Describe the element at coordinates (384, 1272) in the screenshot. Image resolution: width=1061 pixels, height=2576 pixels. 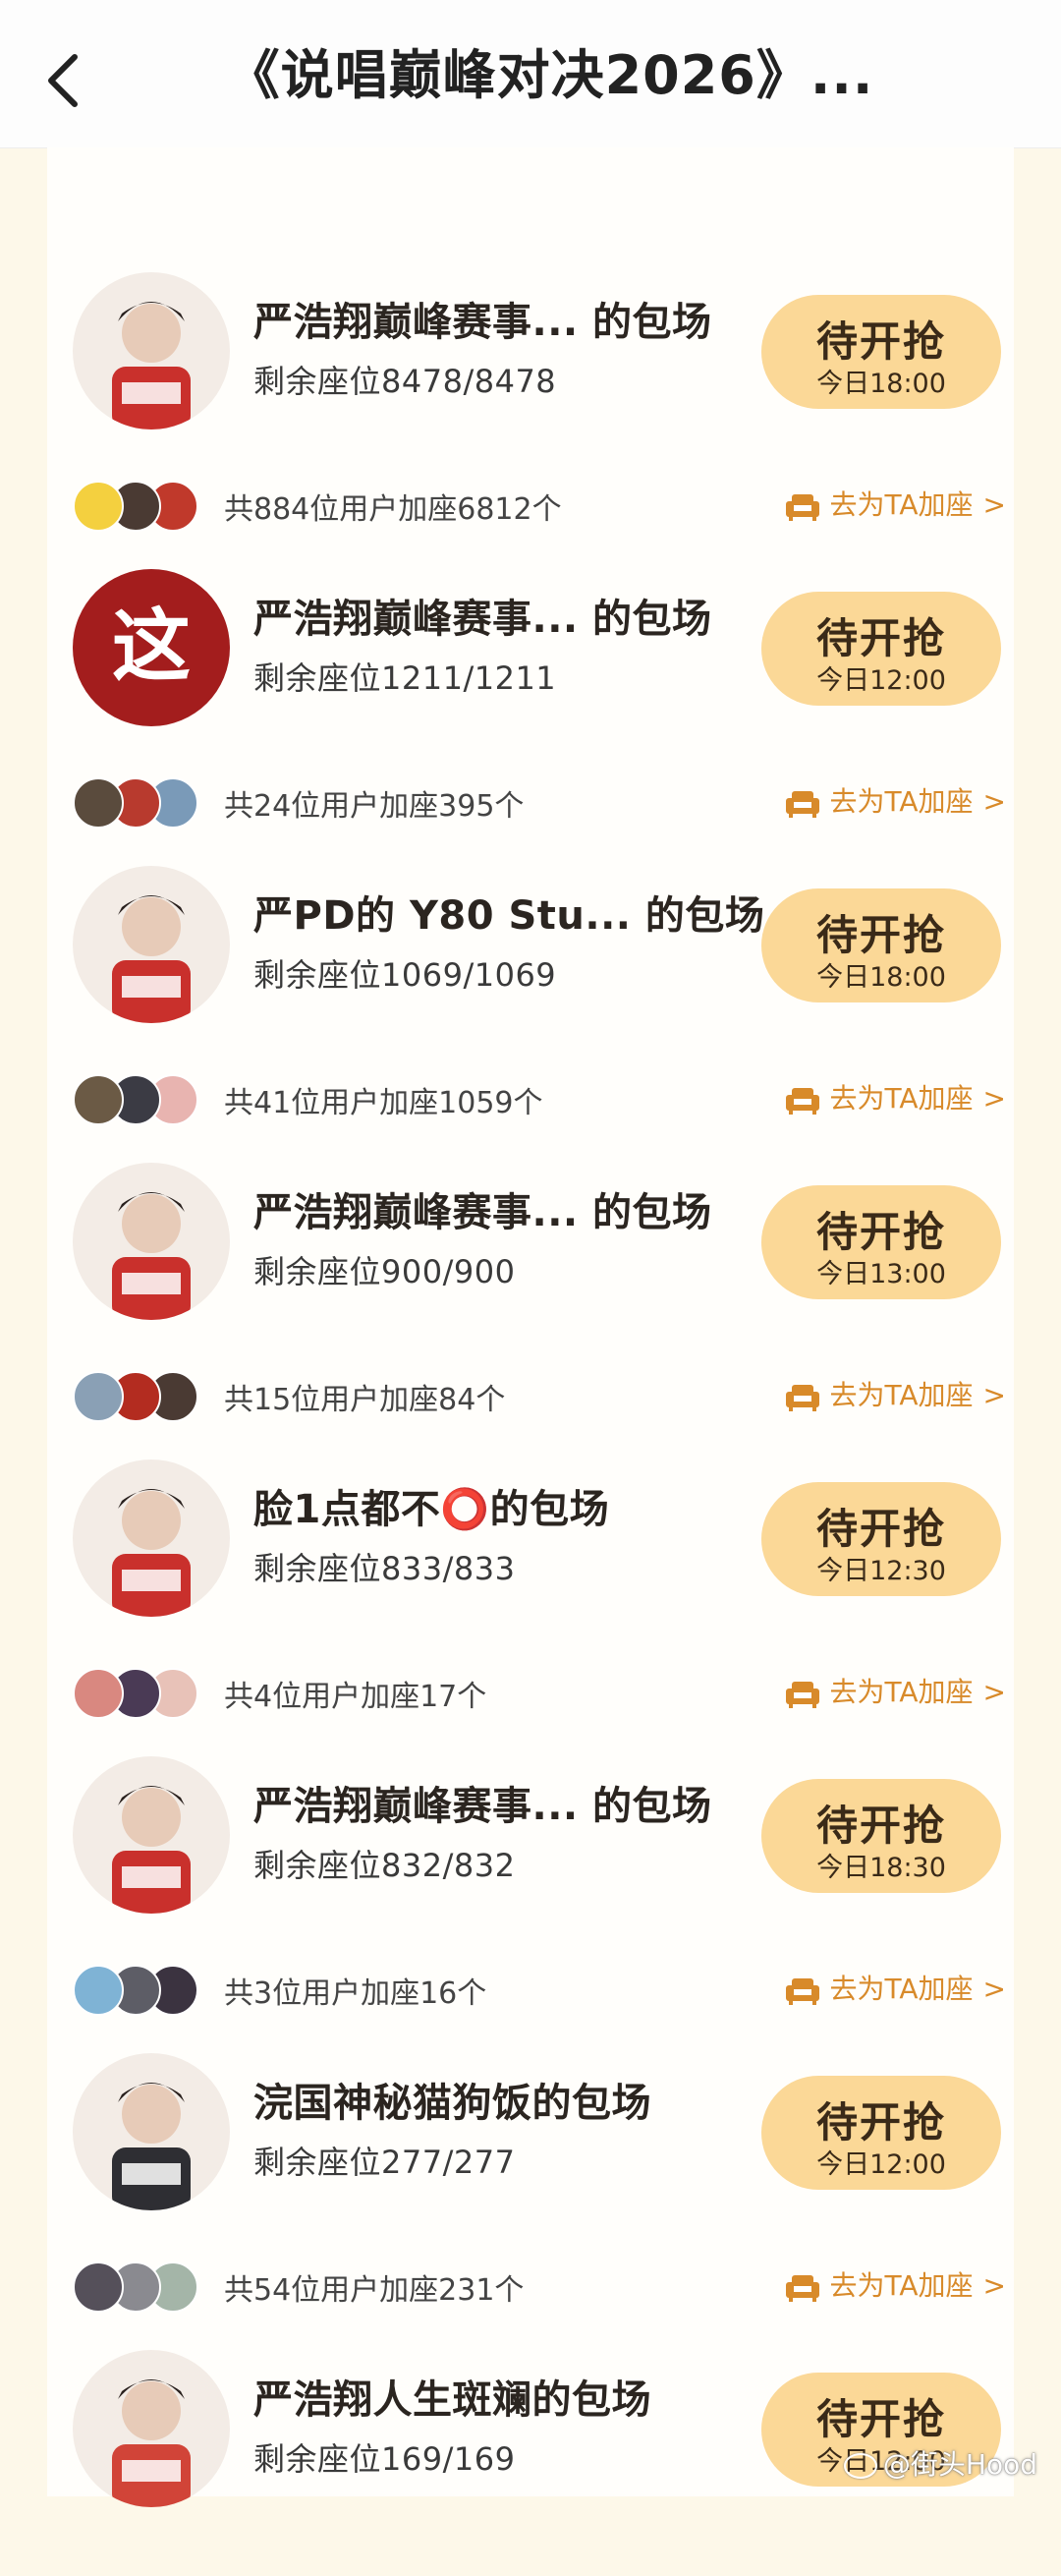
I see `remaining-seats: 剩余座位900/900` at that location.